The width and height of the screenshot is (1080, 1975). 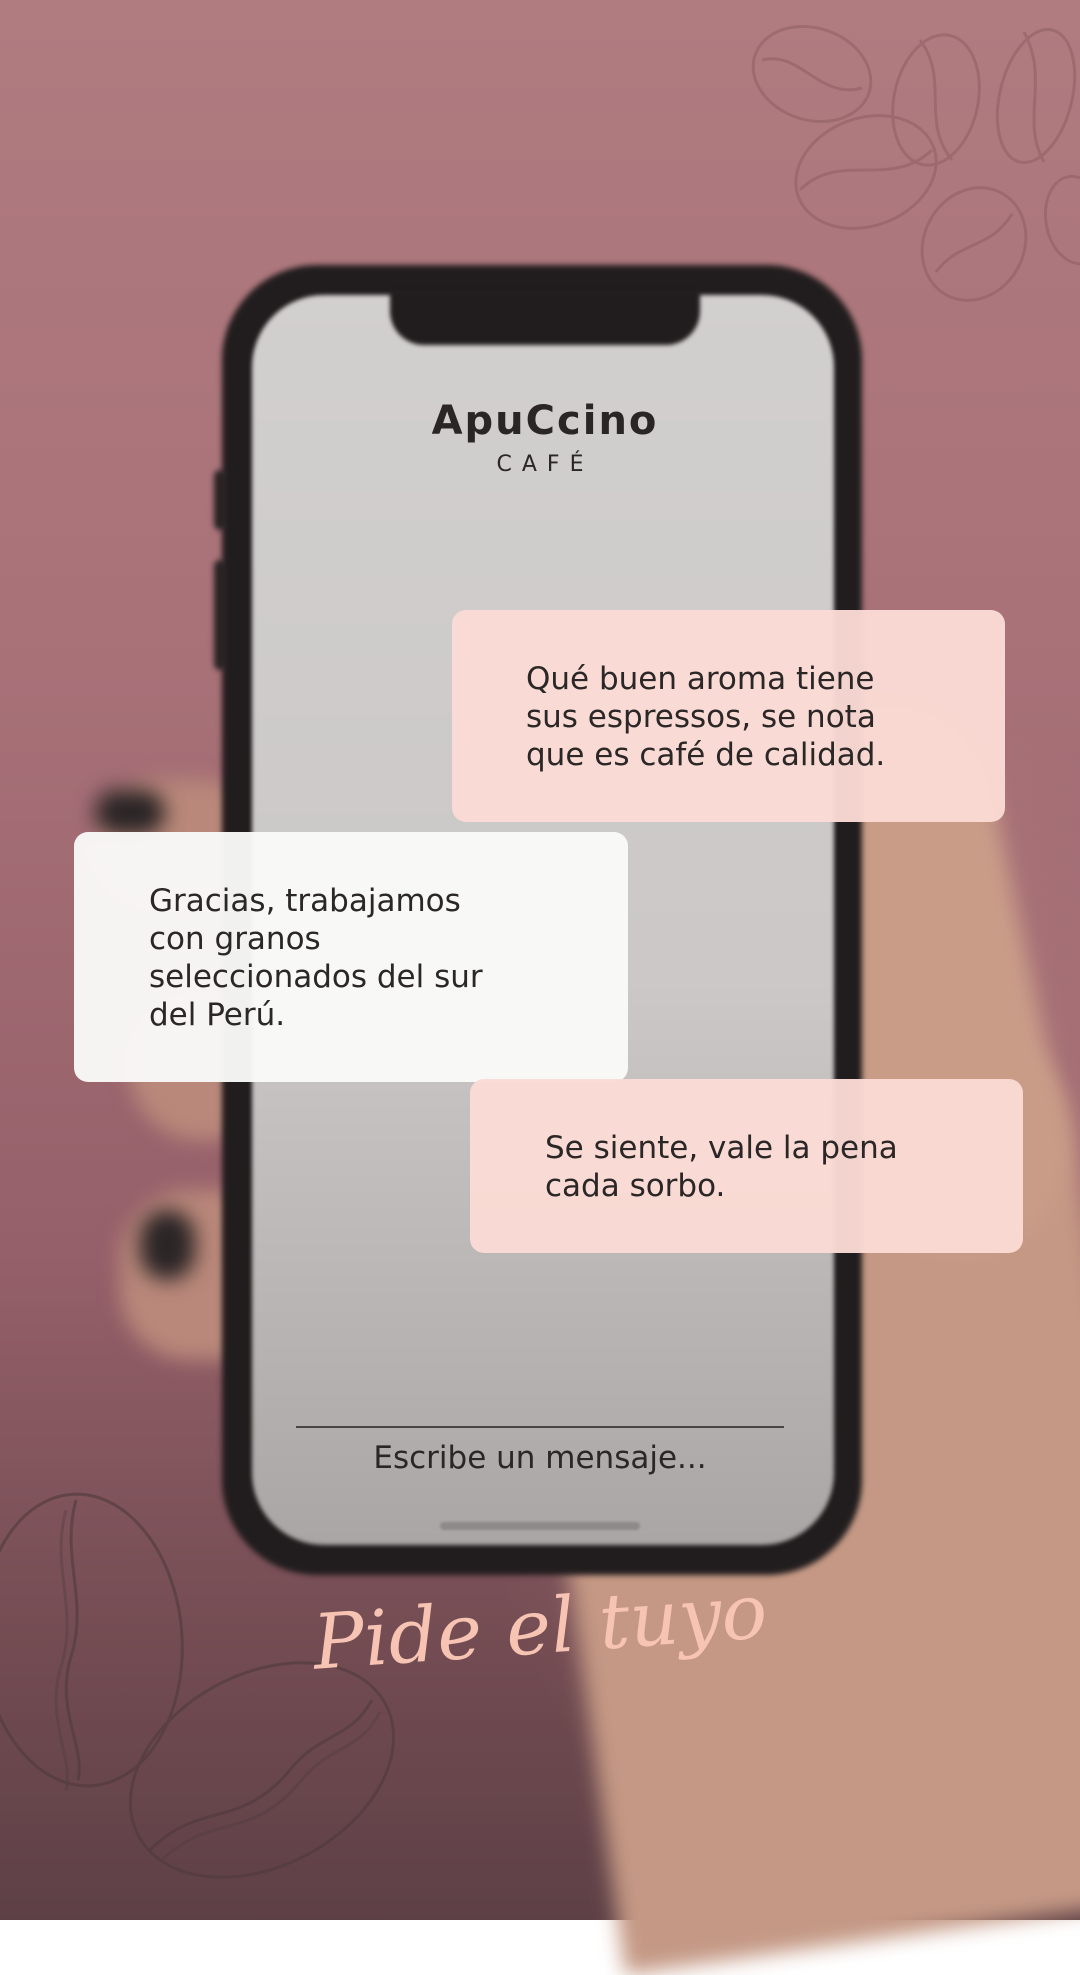 I want to click on coffee-beans-top-illustration, so click(x=915, y=163).